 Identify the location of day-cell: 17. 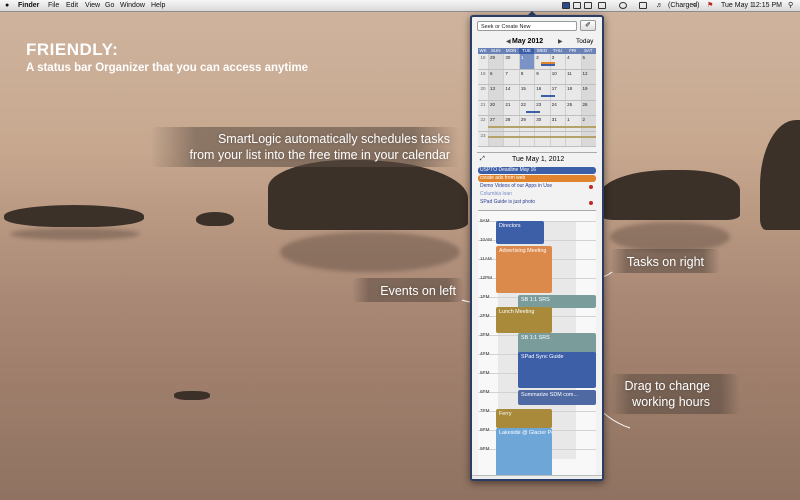
(557, 92).